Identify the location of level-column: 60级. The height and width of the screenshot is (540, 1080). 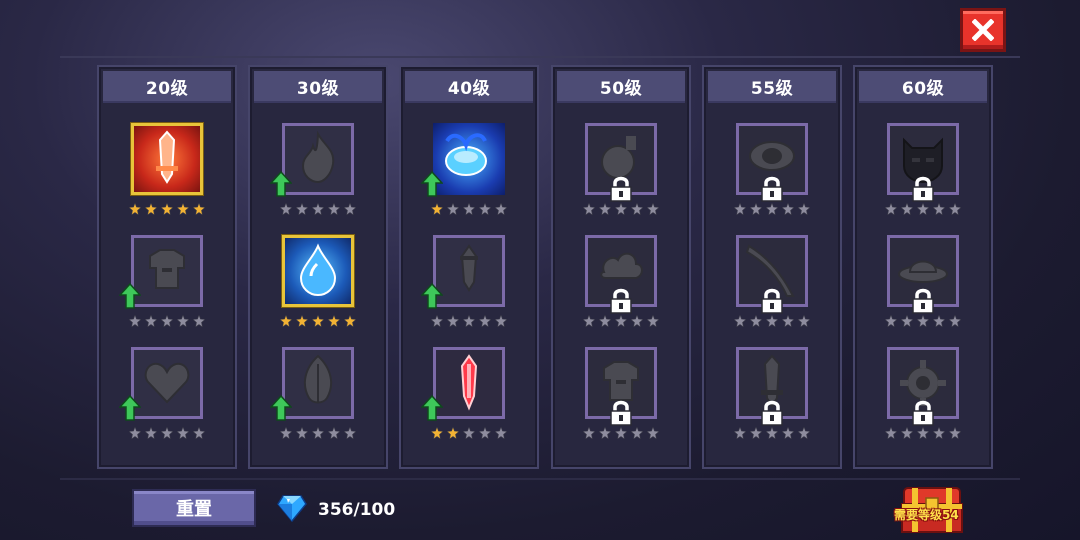
(923, 267).